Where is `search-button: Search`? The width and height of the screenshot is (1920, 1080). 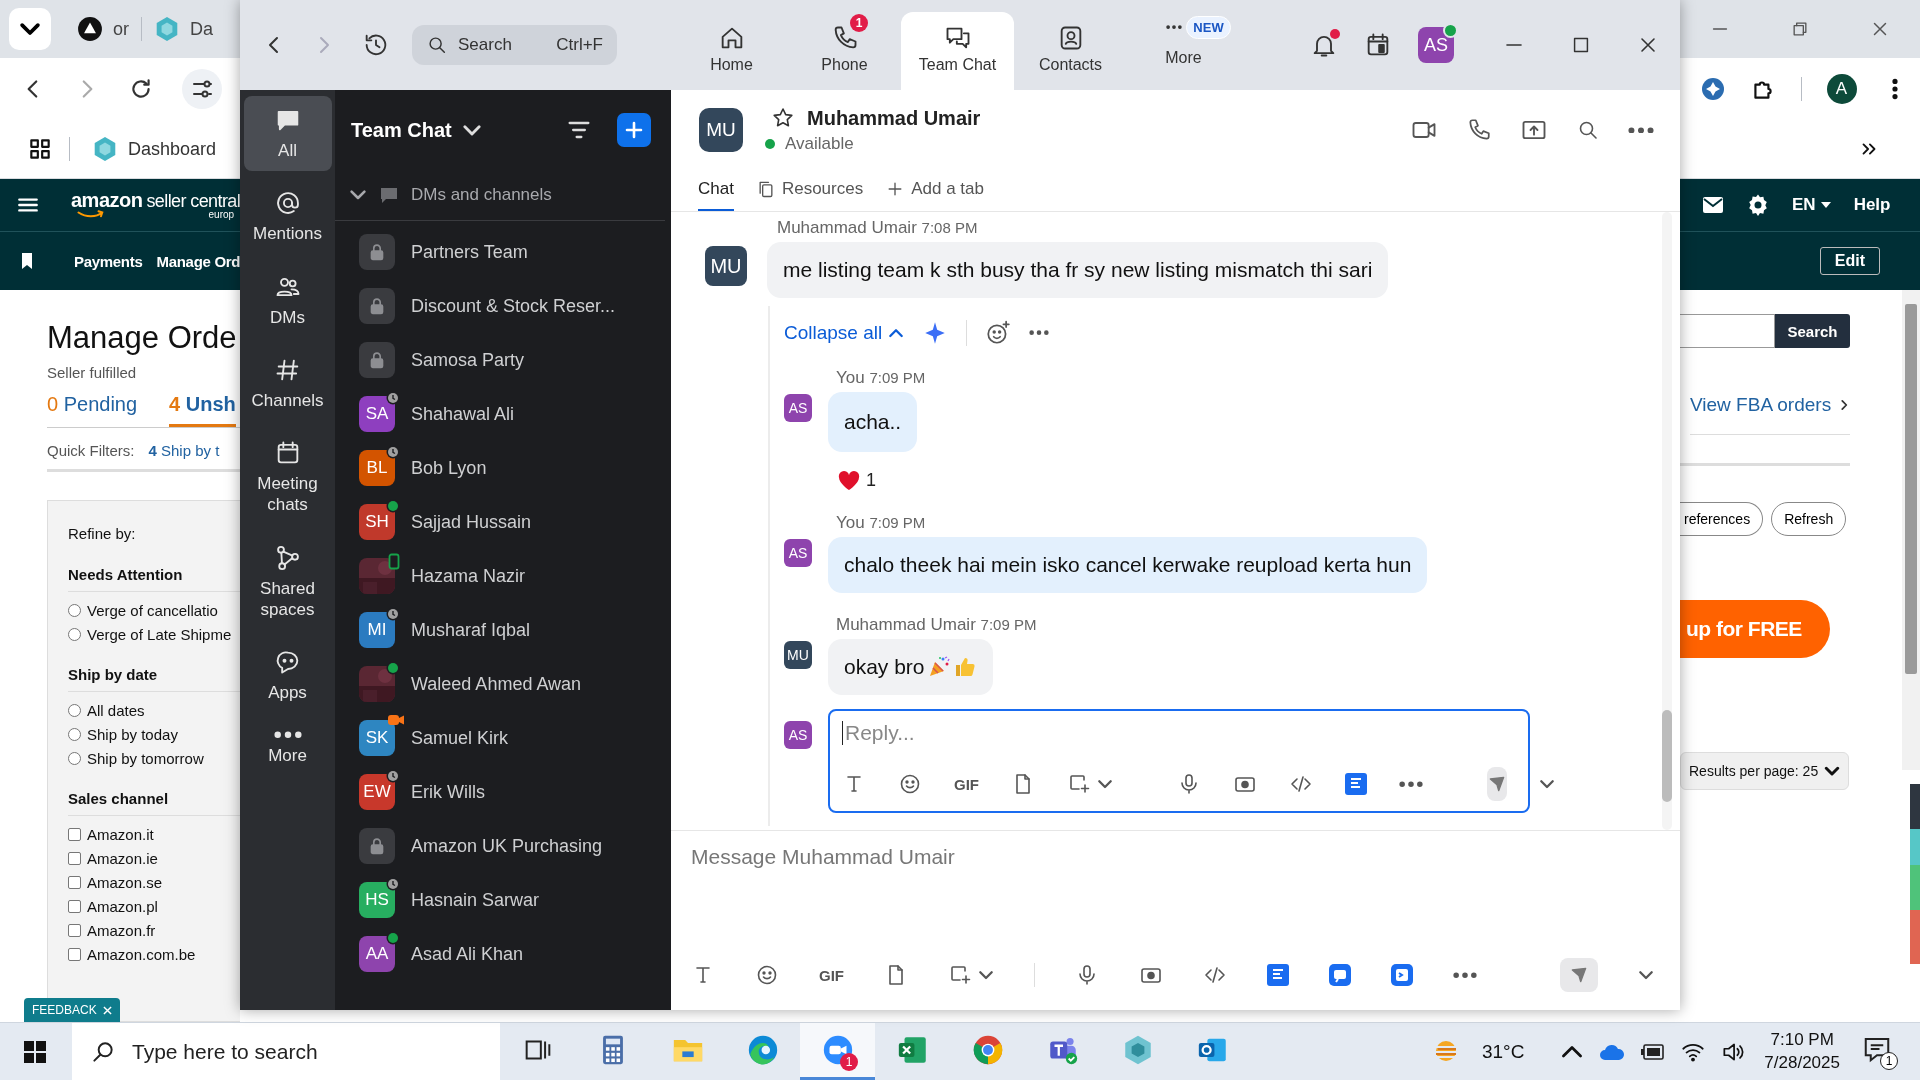
search-button: Search is located at coordinates (1812, 331).